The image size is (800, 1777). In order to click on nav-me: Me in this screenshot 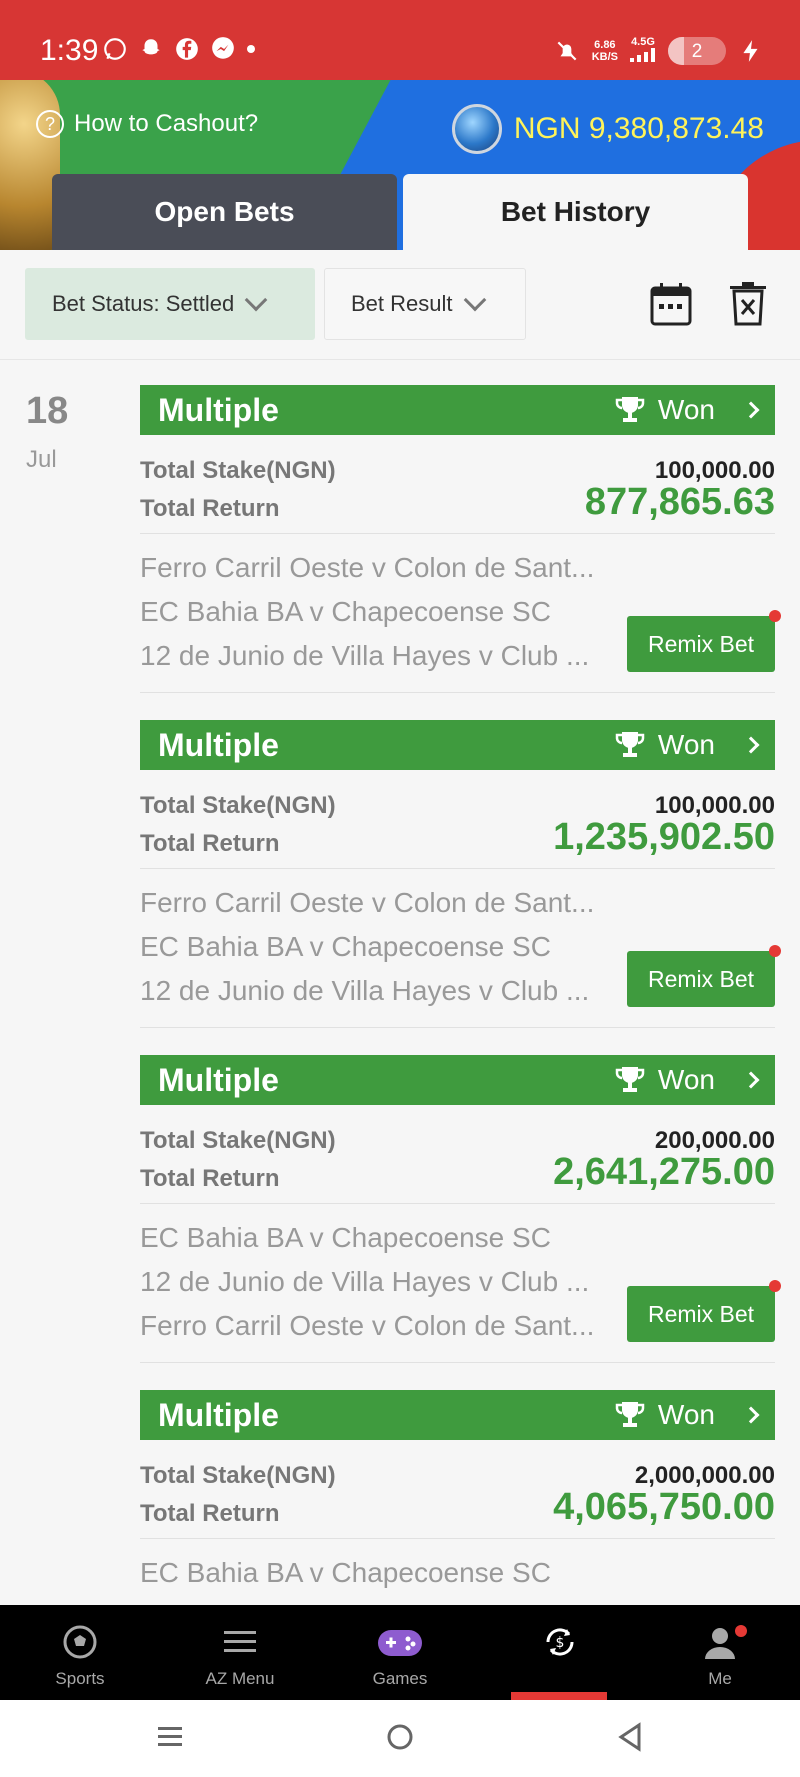, I will do `click(720, 1652)`.